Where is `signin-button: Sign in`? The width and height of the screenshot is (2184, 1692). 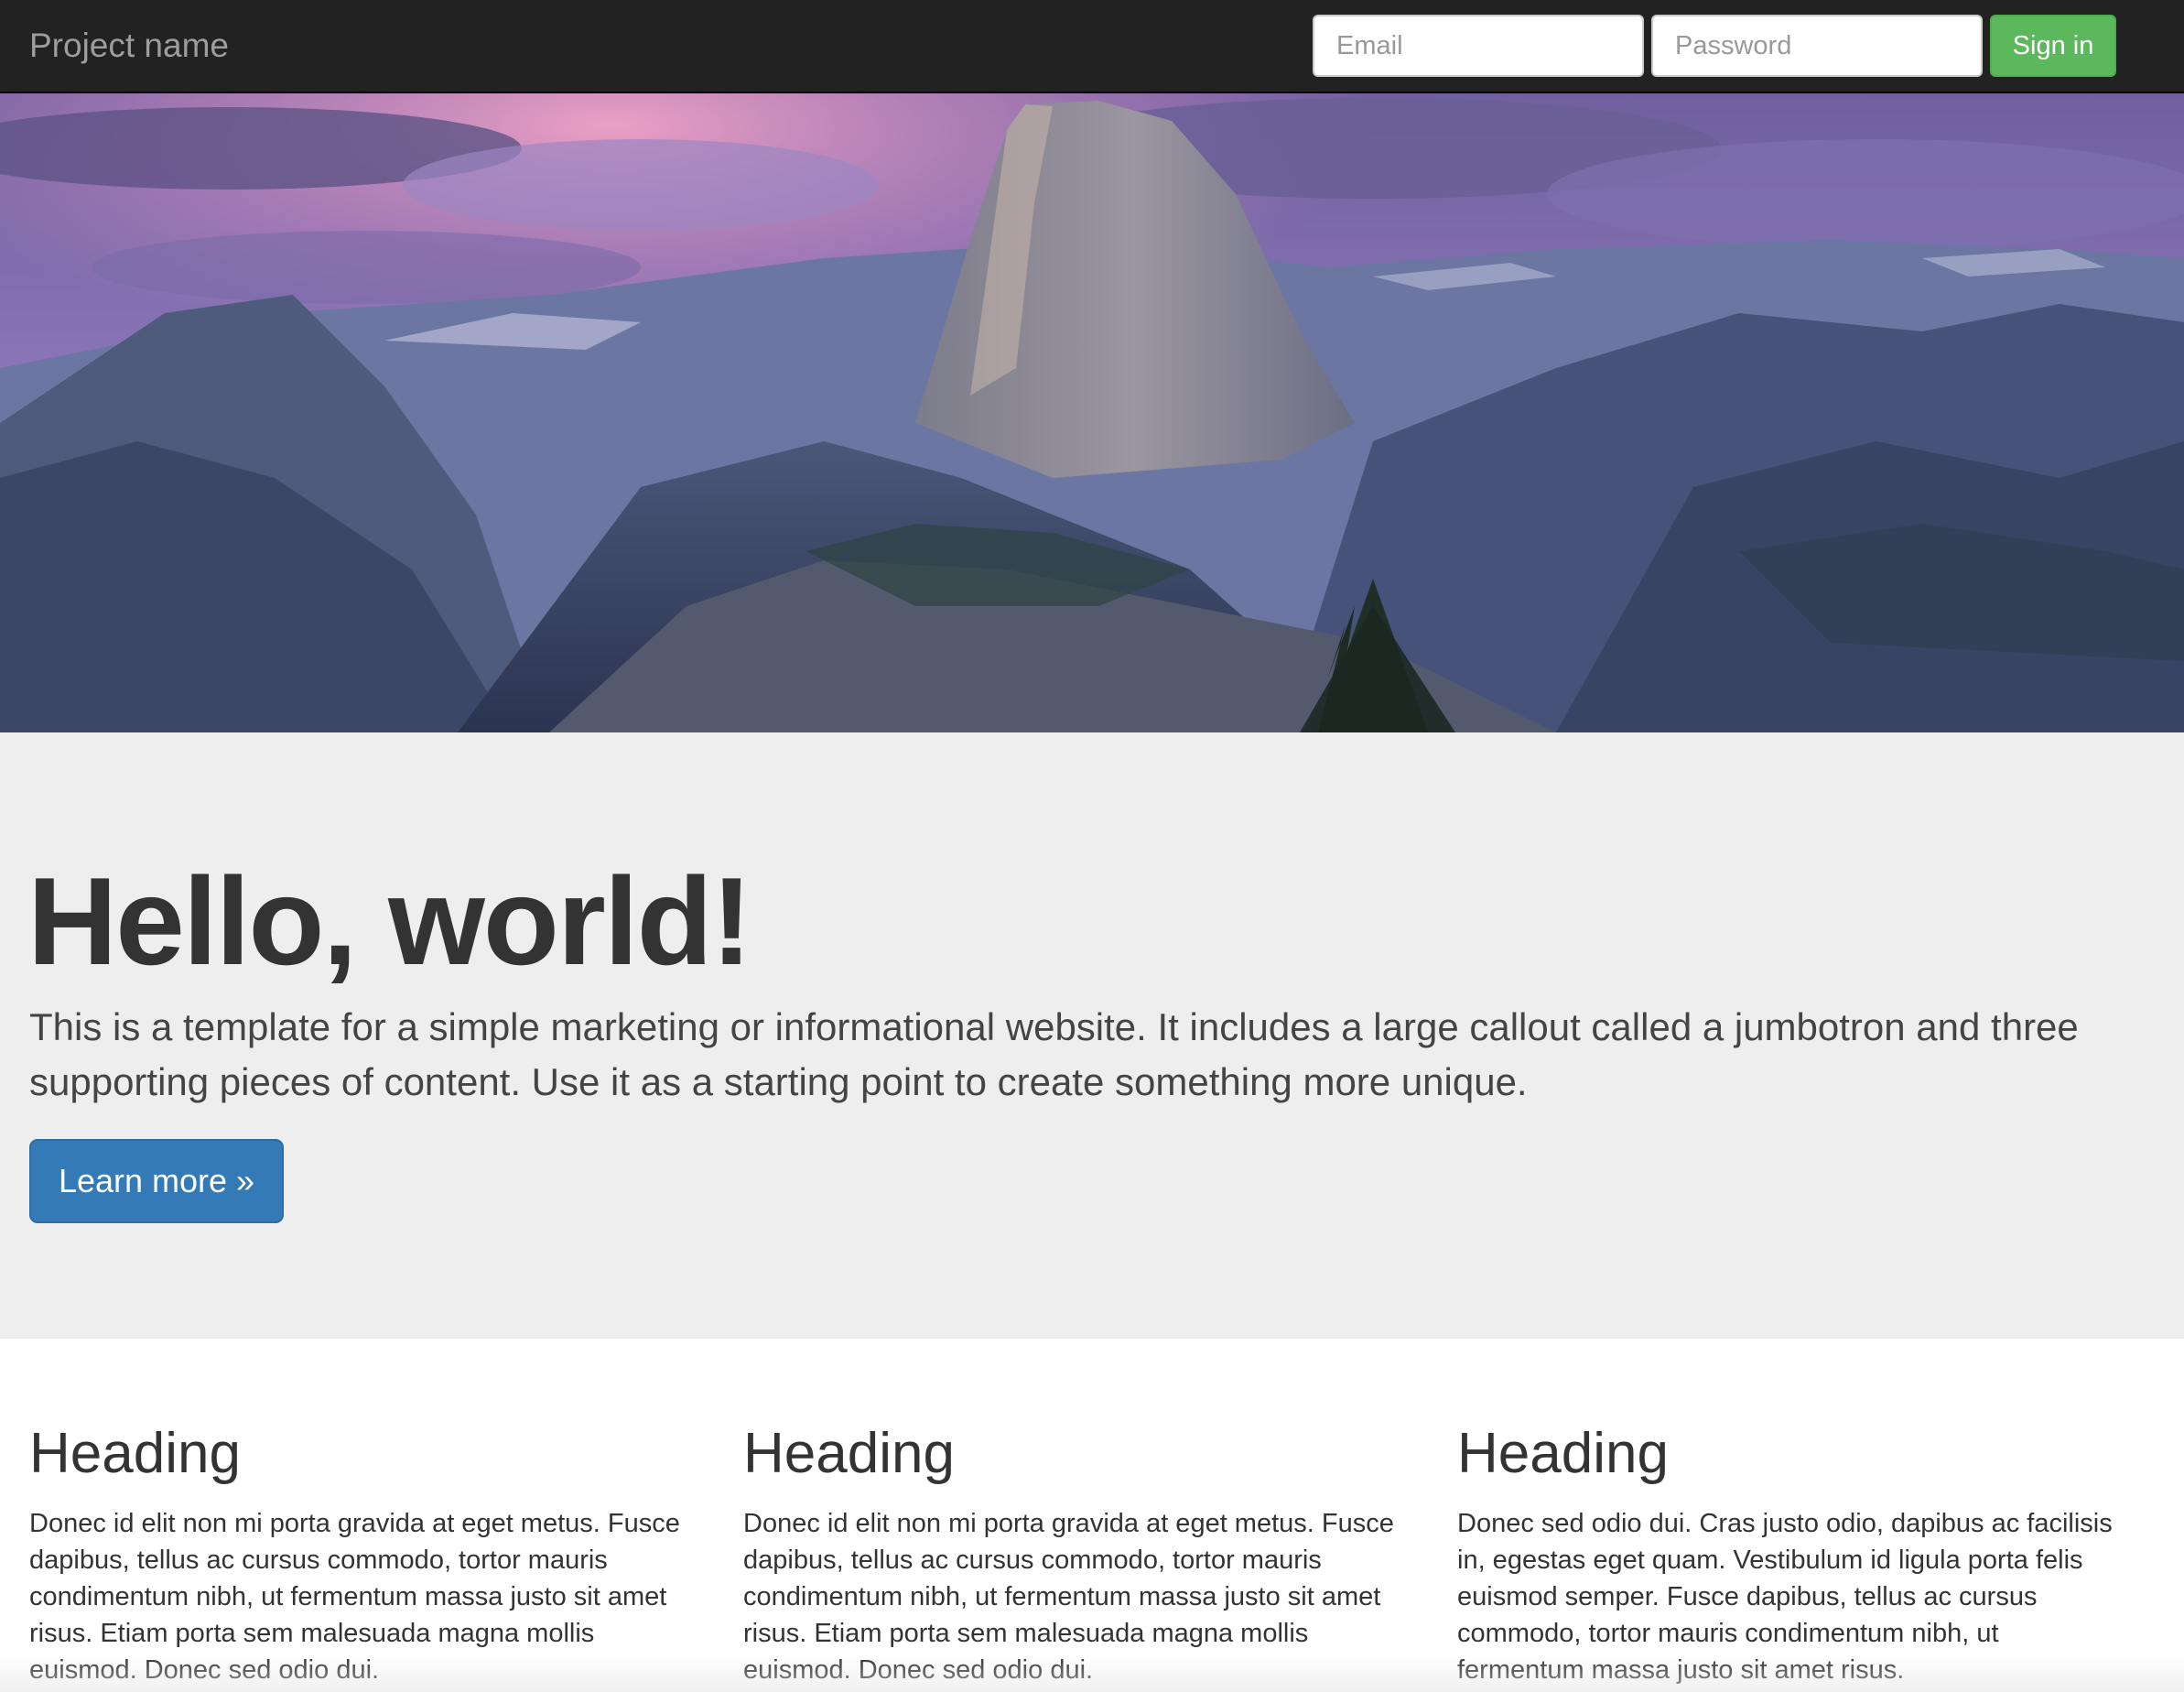 signin-button: Sign in is located at coordinates (2053, 46).